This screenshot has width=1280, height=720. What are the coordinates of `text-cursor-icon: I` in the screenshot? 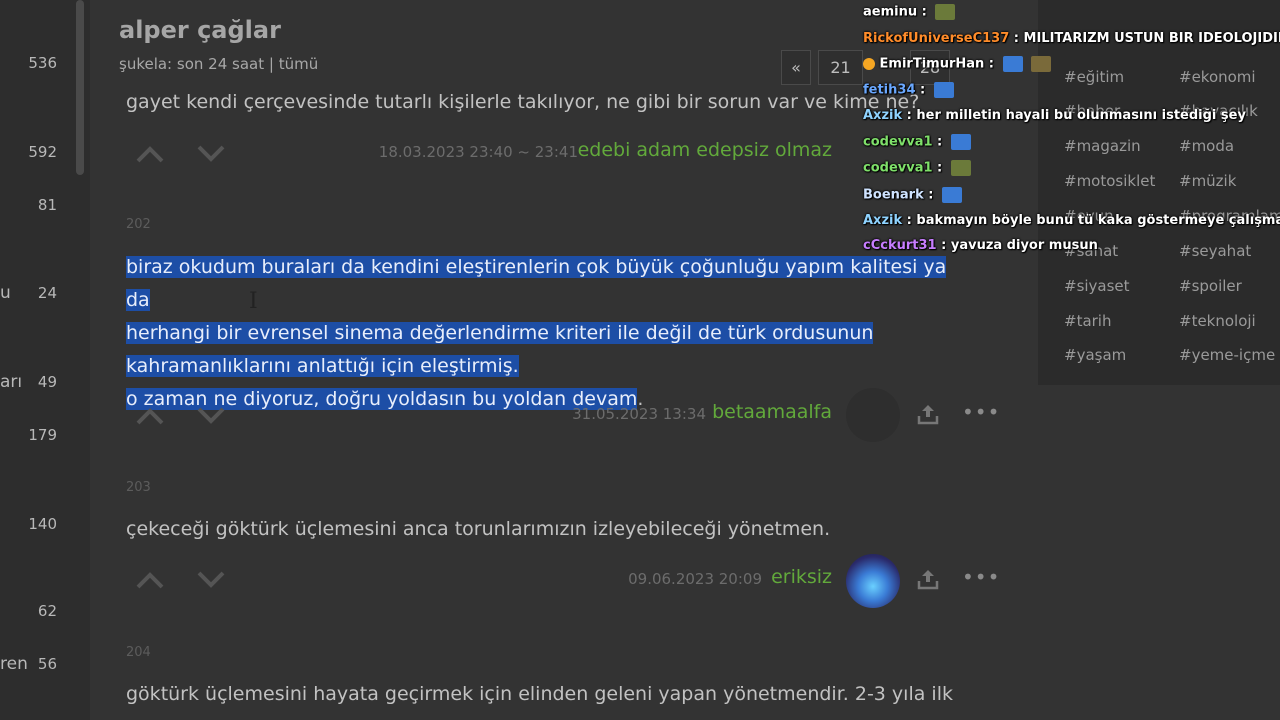 It's located at (253, 301).